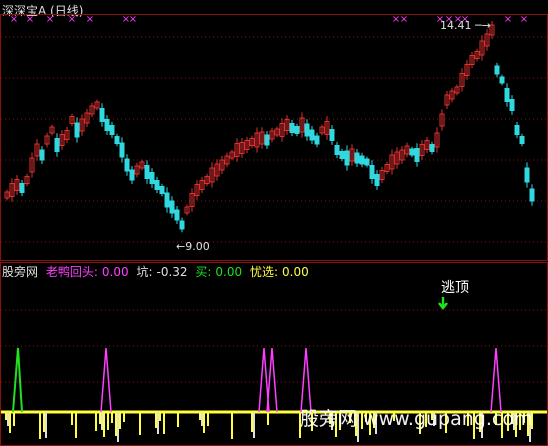 This screenshot has width=548, height=446. I want to click on high-price-label: 14.41 ─→, so click(465, 25).